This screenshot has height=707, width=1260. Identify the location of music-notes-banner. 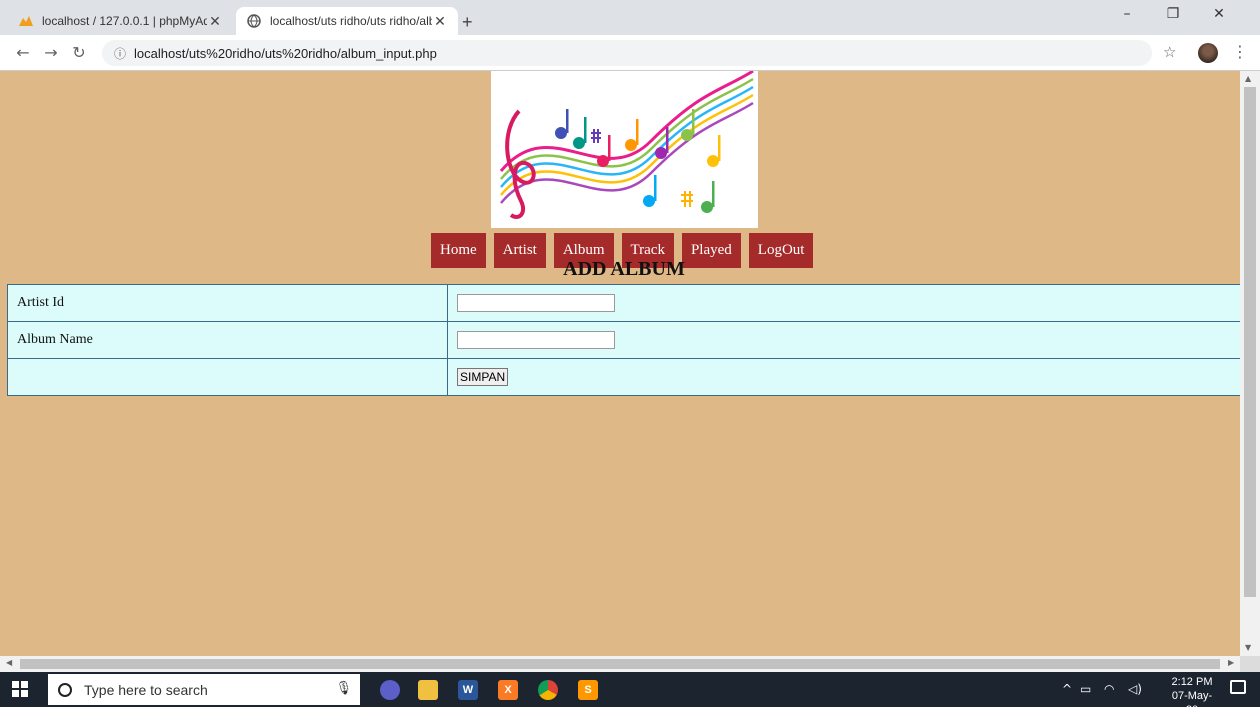
(624, 149).